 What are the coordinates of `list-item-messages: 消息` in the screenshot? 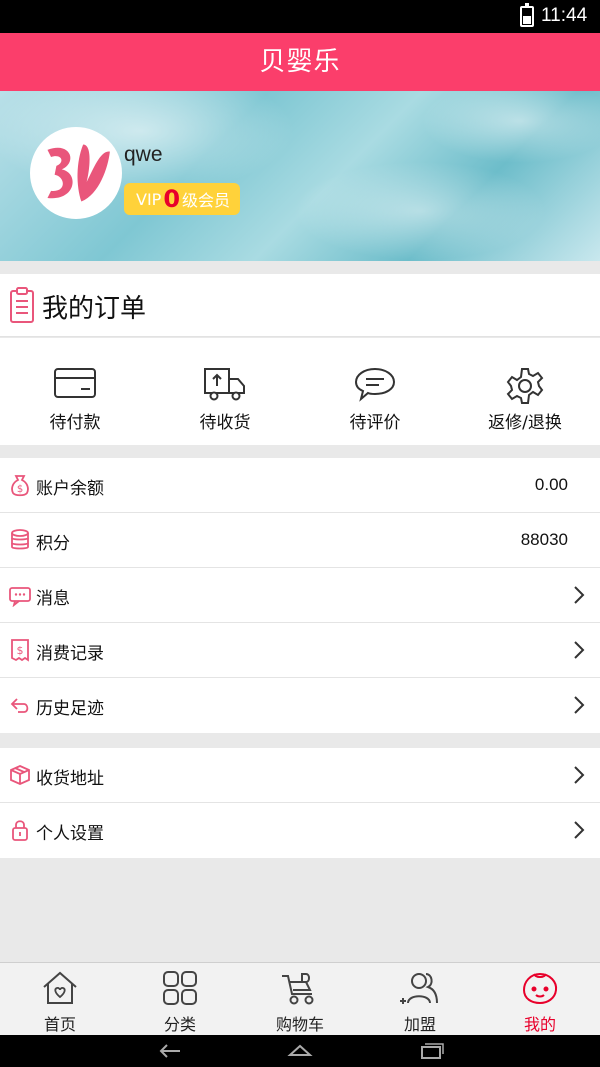 It's located at (300, 595).